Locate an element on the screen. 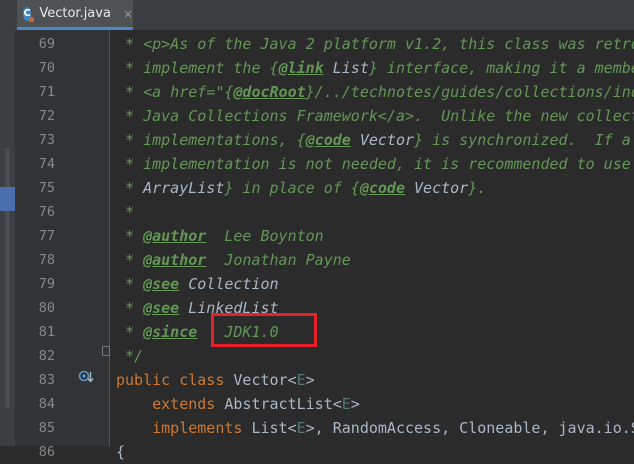  code-line: 80 * @see LinkedList is located at coordinates (317, 308).